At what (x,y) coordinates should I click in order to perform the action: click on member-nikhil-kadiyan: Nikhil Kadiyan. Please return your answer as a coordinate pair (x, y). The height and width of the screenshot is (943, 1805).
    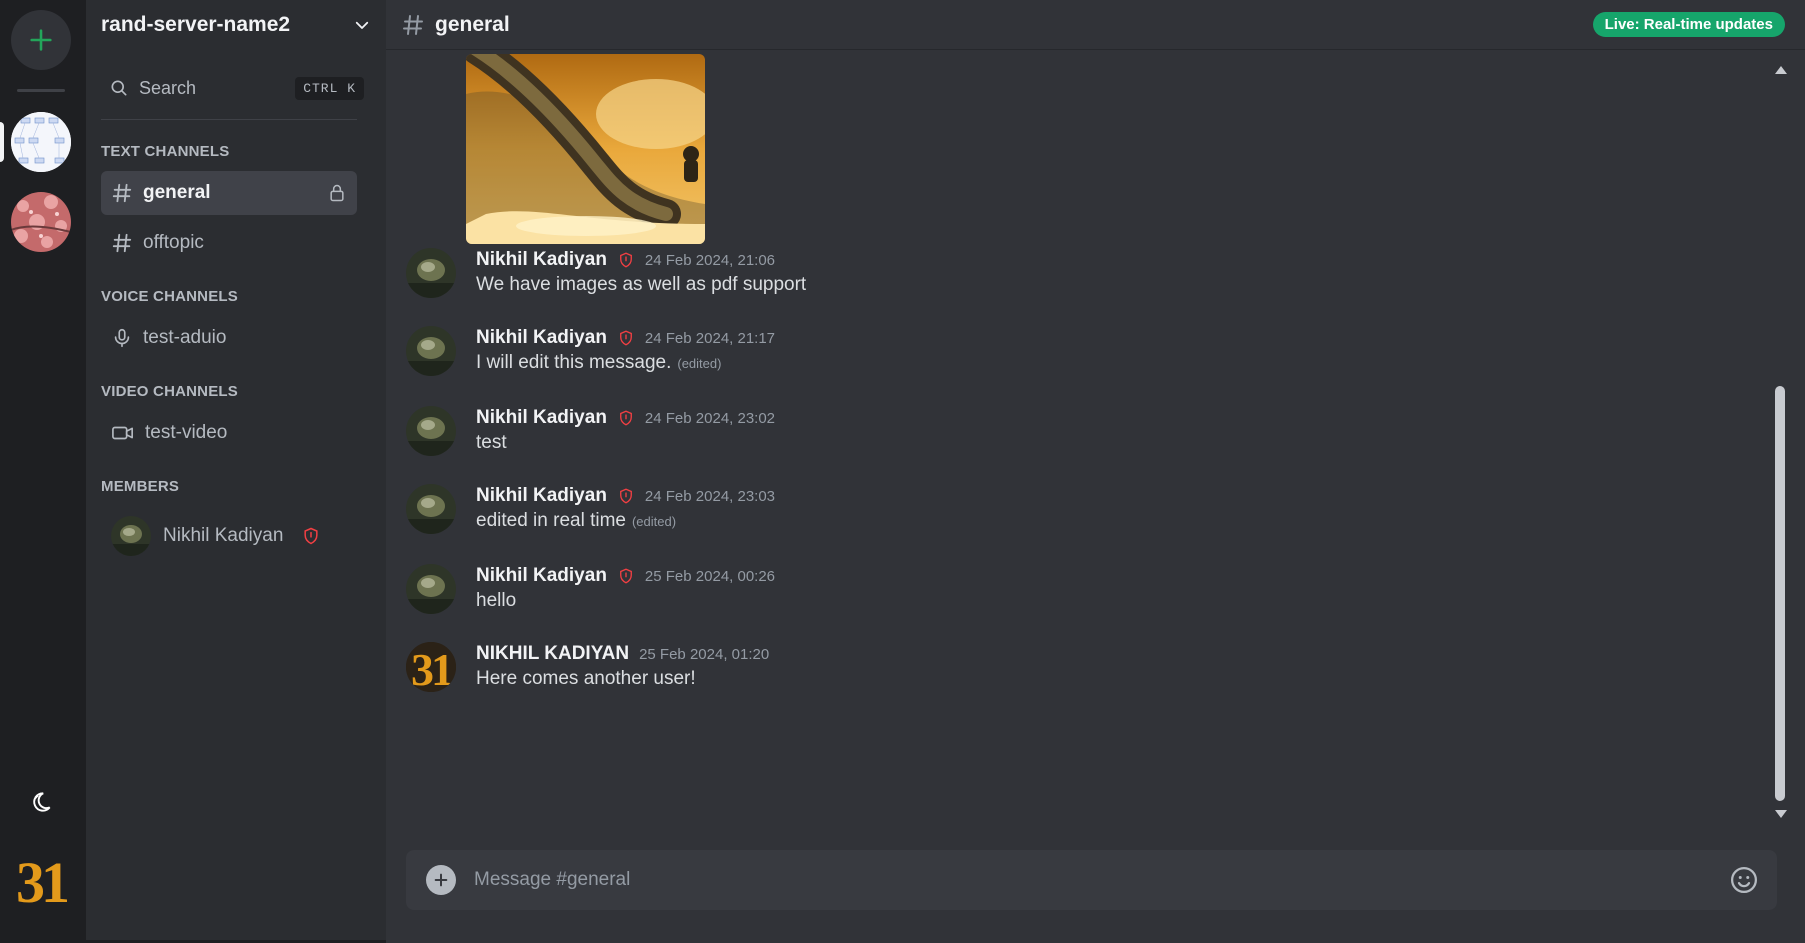
    Looking at the image, I should click on (231, 536).